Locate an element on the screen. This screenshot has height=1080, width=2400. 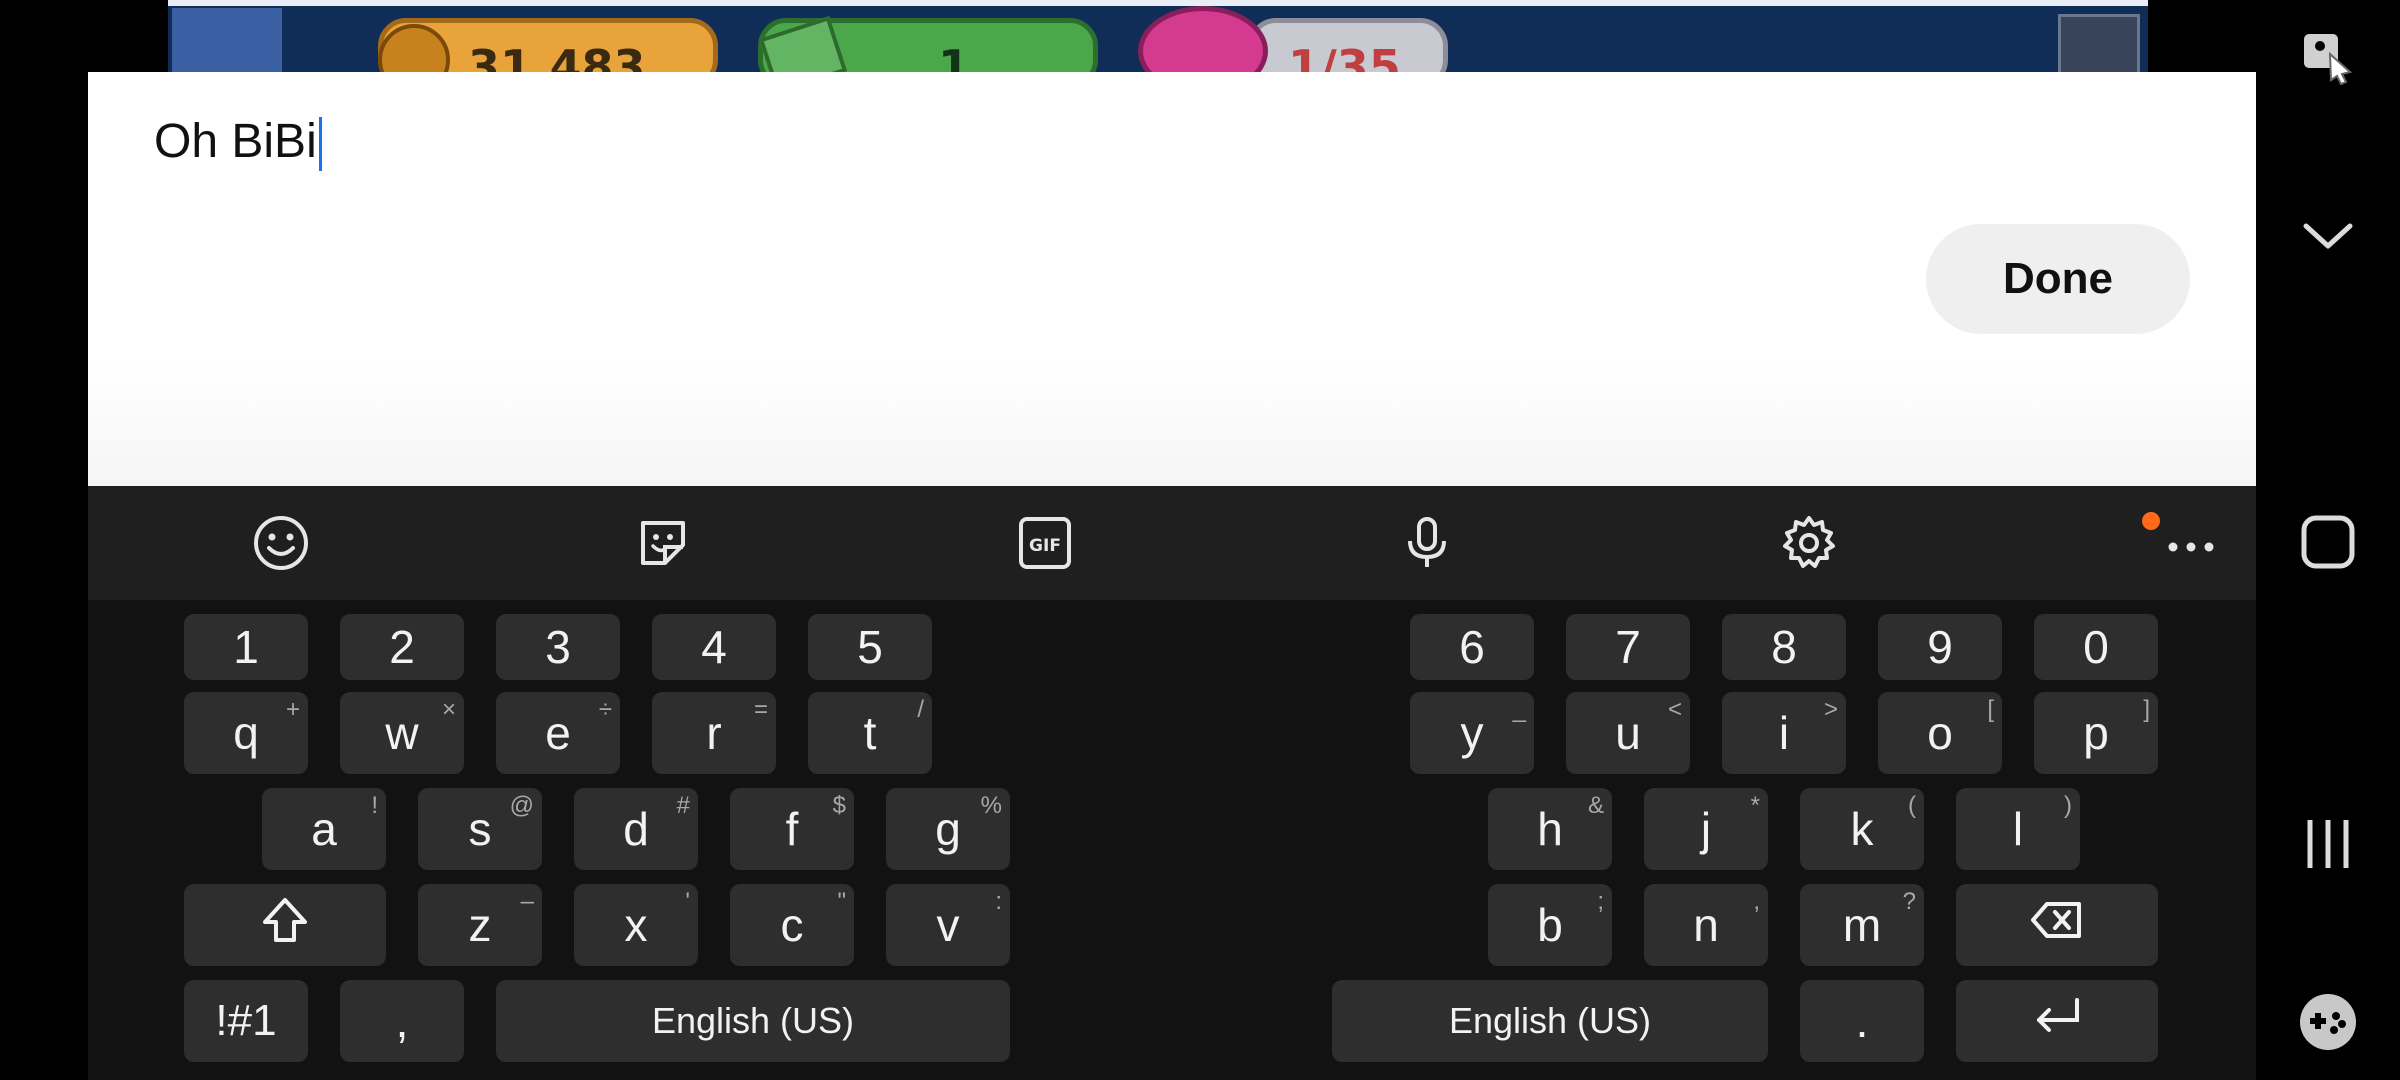
game-tools-icon is located at coordinates (2328, 1022).